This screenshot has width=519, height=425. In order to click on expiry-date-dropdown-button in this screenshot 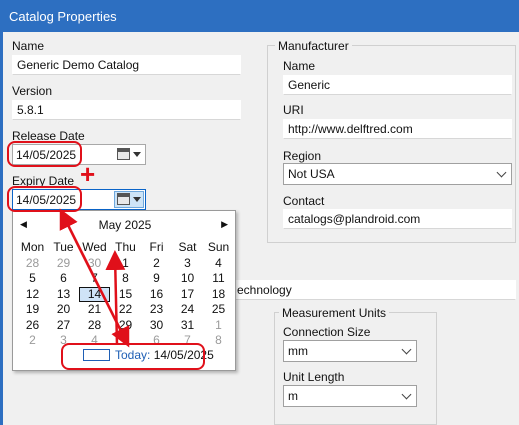, I will do `click(129, 199)`.